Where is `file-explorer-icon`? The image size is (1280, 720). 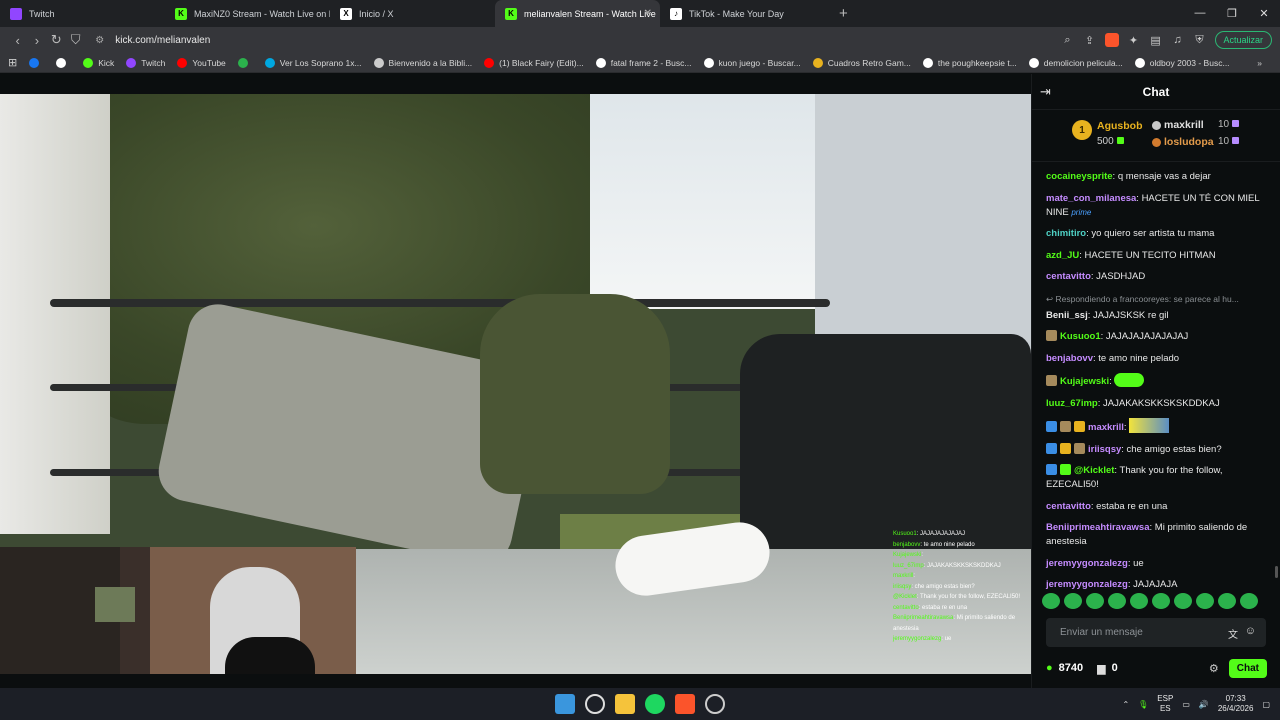
file-explorer-icon is located at coordinates (625, 704).